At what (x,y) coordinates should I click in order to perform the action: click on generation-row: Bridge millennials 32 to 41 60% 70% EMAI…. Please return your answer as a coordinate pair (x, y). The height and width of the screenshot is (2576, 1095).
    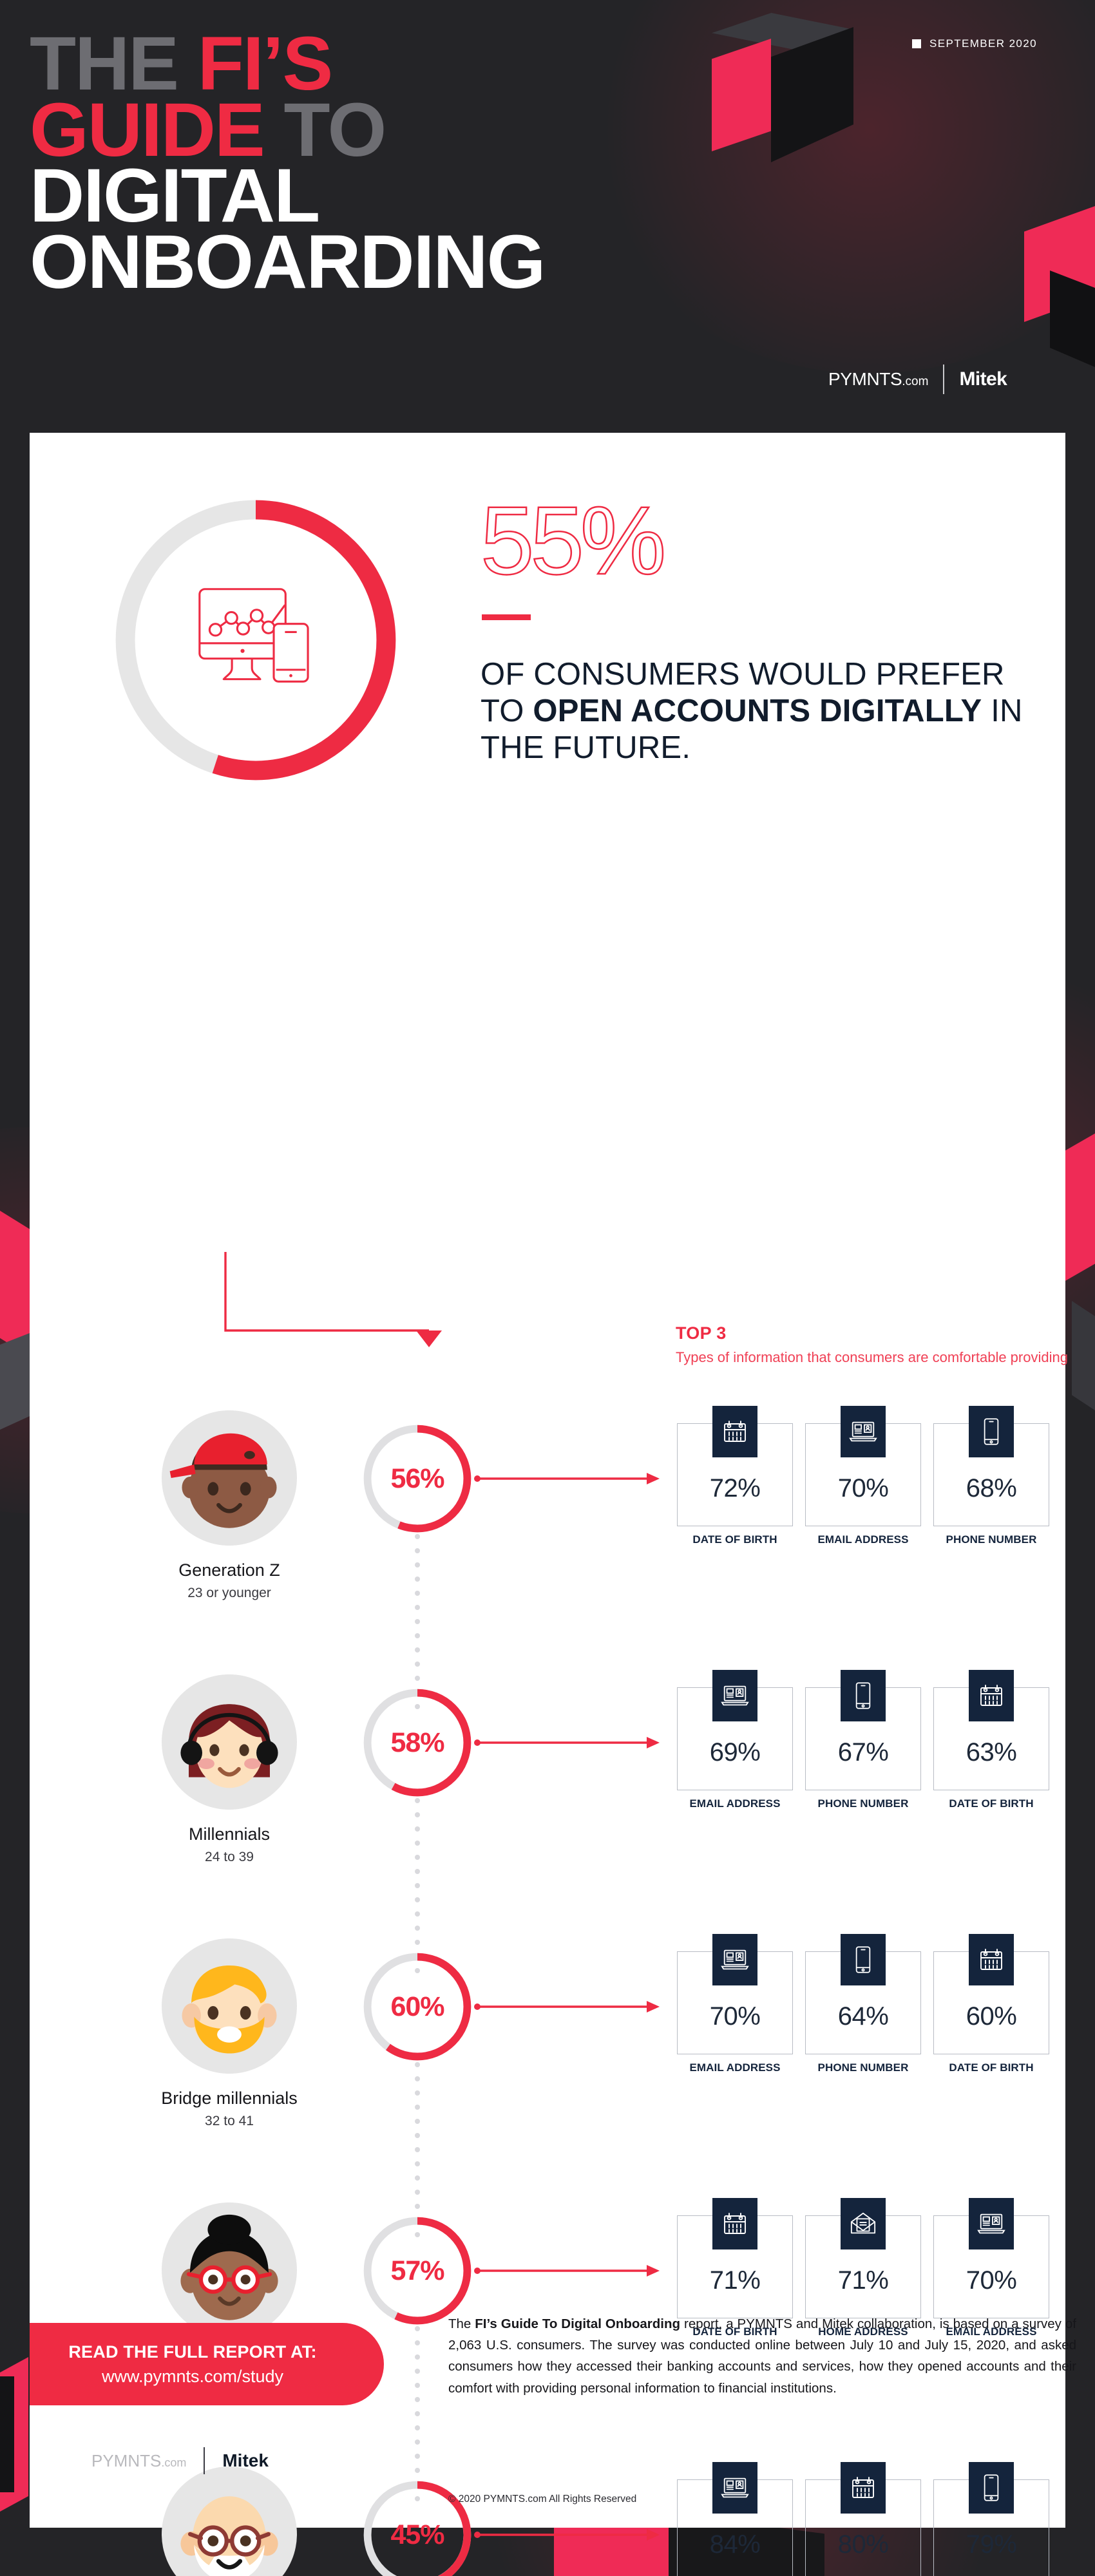
    Looking at the image, I should click on (547, 2082).